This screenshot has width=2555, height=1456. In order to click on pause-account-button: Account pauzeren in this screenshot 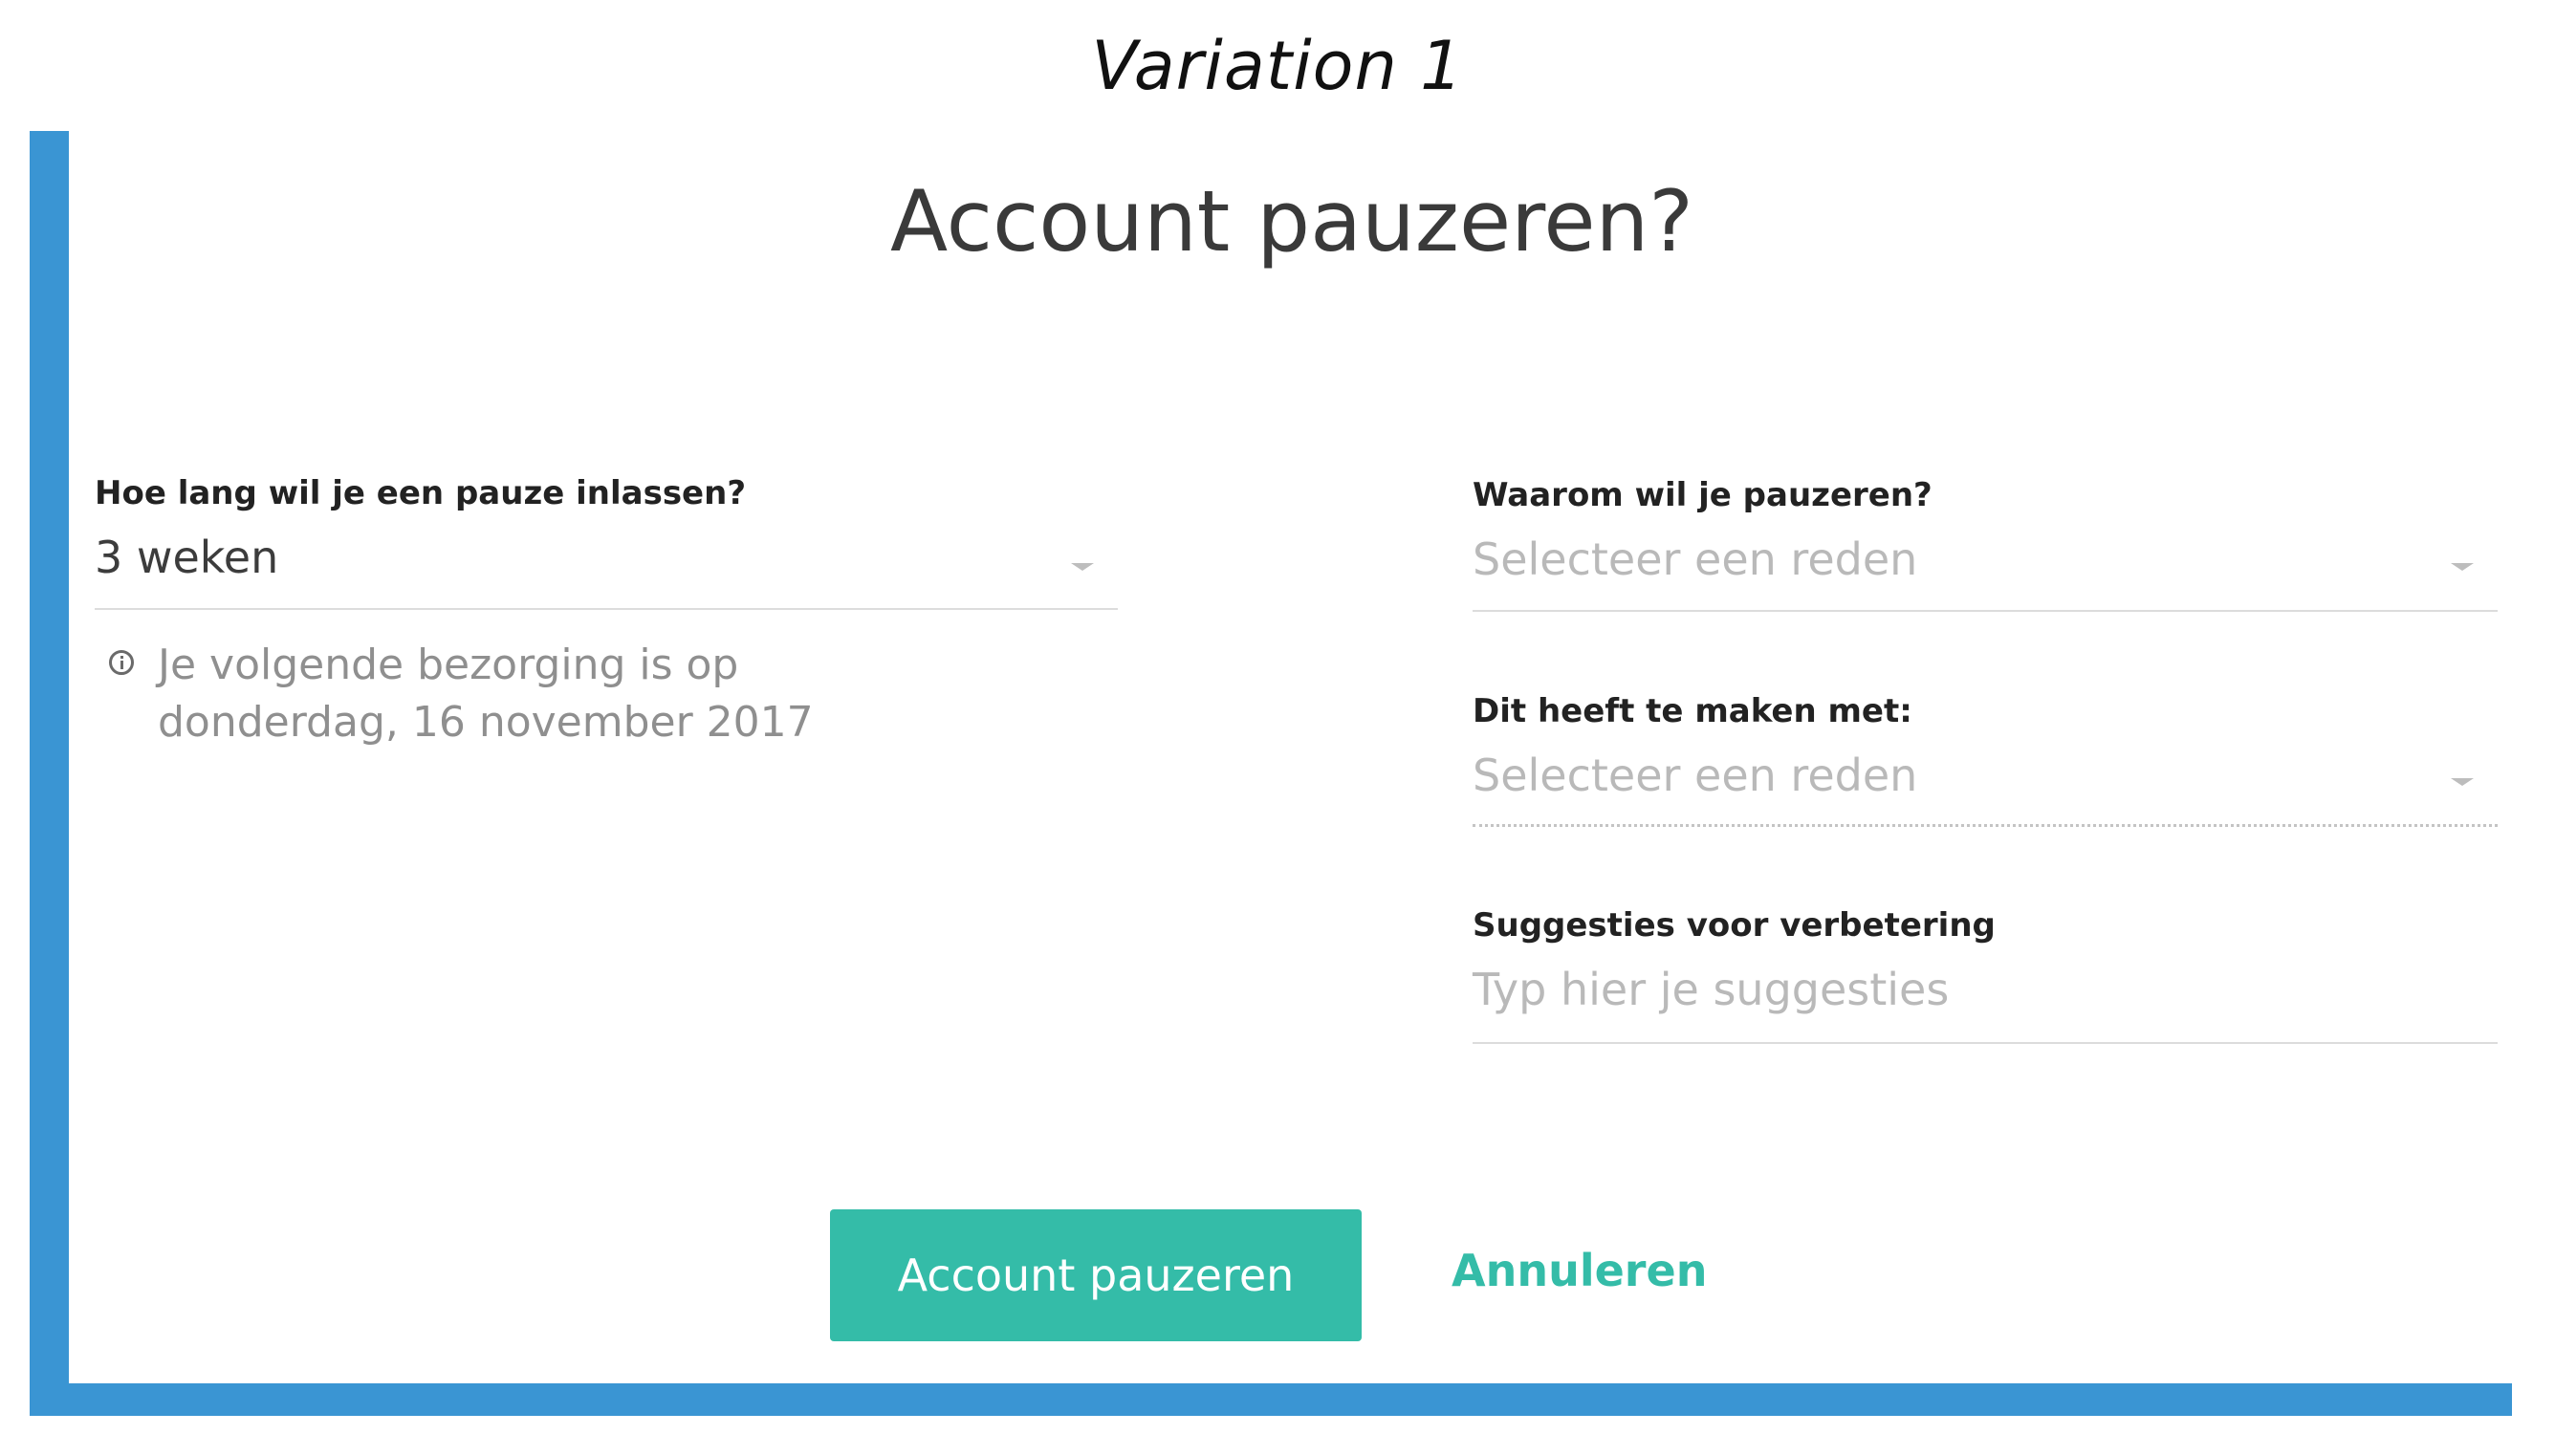, I will do `click(1096, 1275)`.